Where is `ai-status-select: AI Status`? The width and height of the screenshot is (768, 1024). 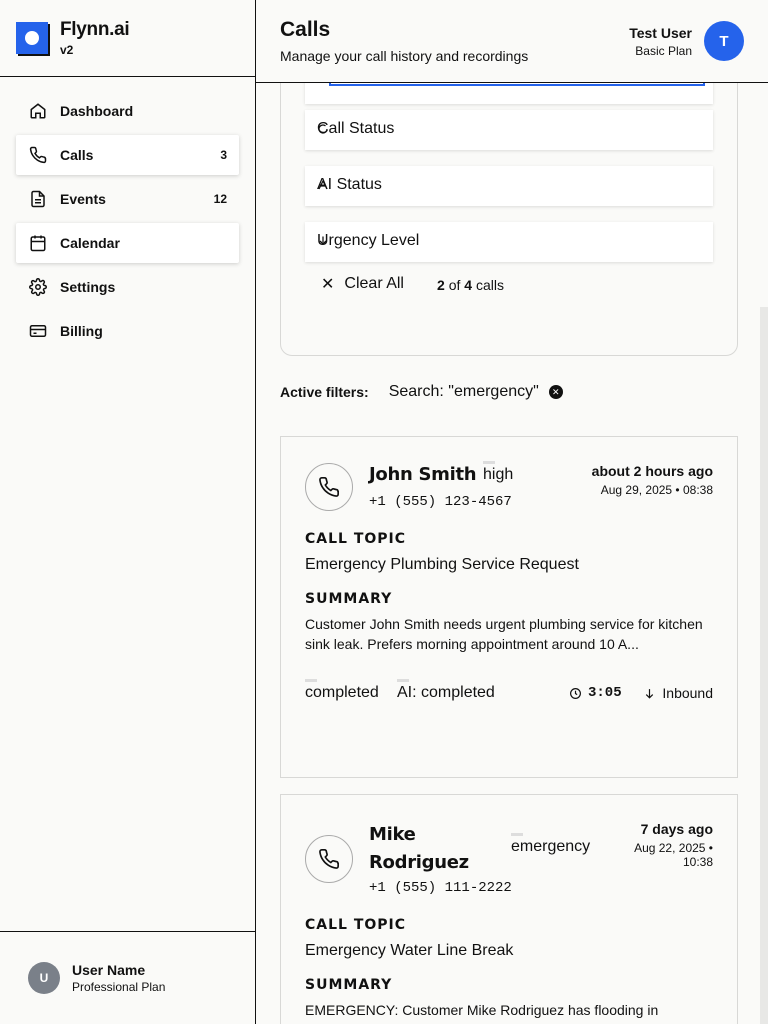 ai-status-select: AI Status is located at coordinates (509, 186).